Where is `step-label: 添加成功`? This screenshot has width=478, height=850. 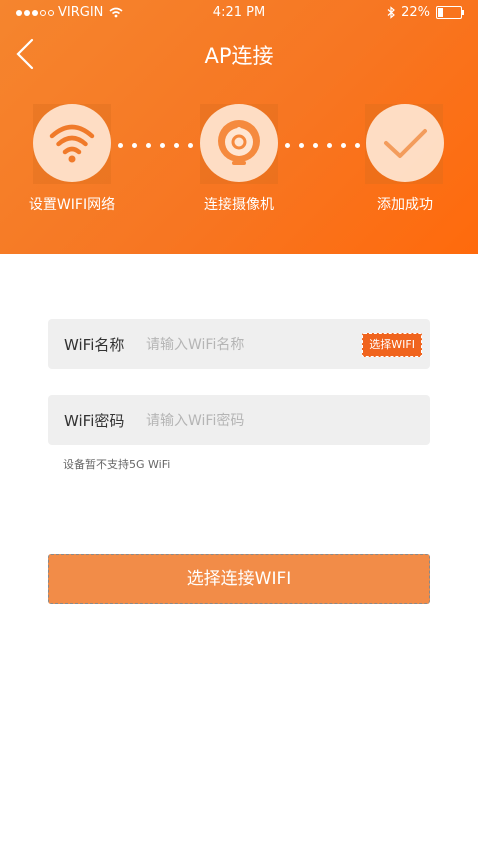 step-label: 添加成功 is located at coordinates (405, 205).